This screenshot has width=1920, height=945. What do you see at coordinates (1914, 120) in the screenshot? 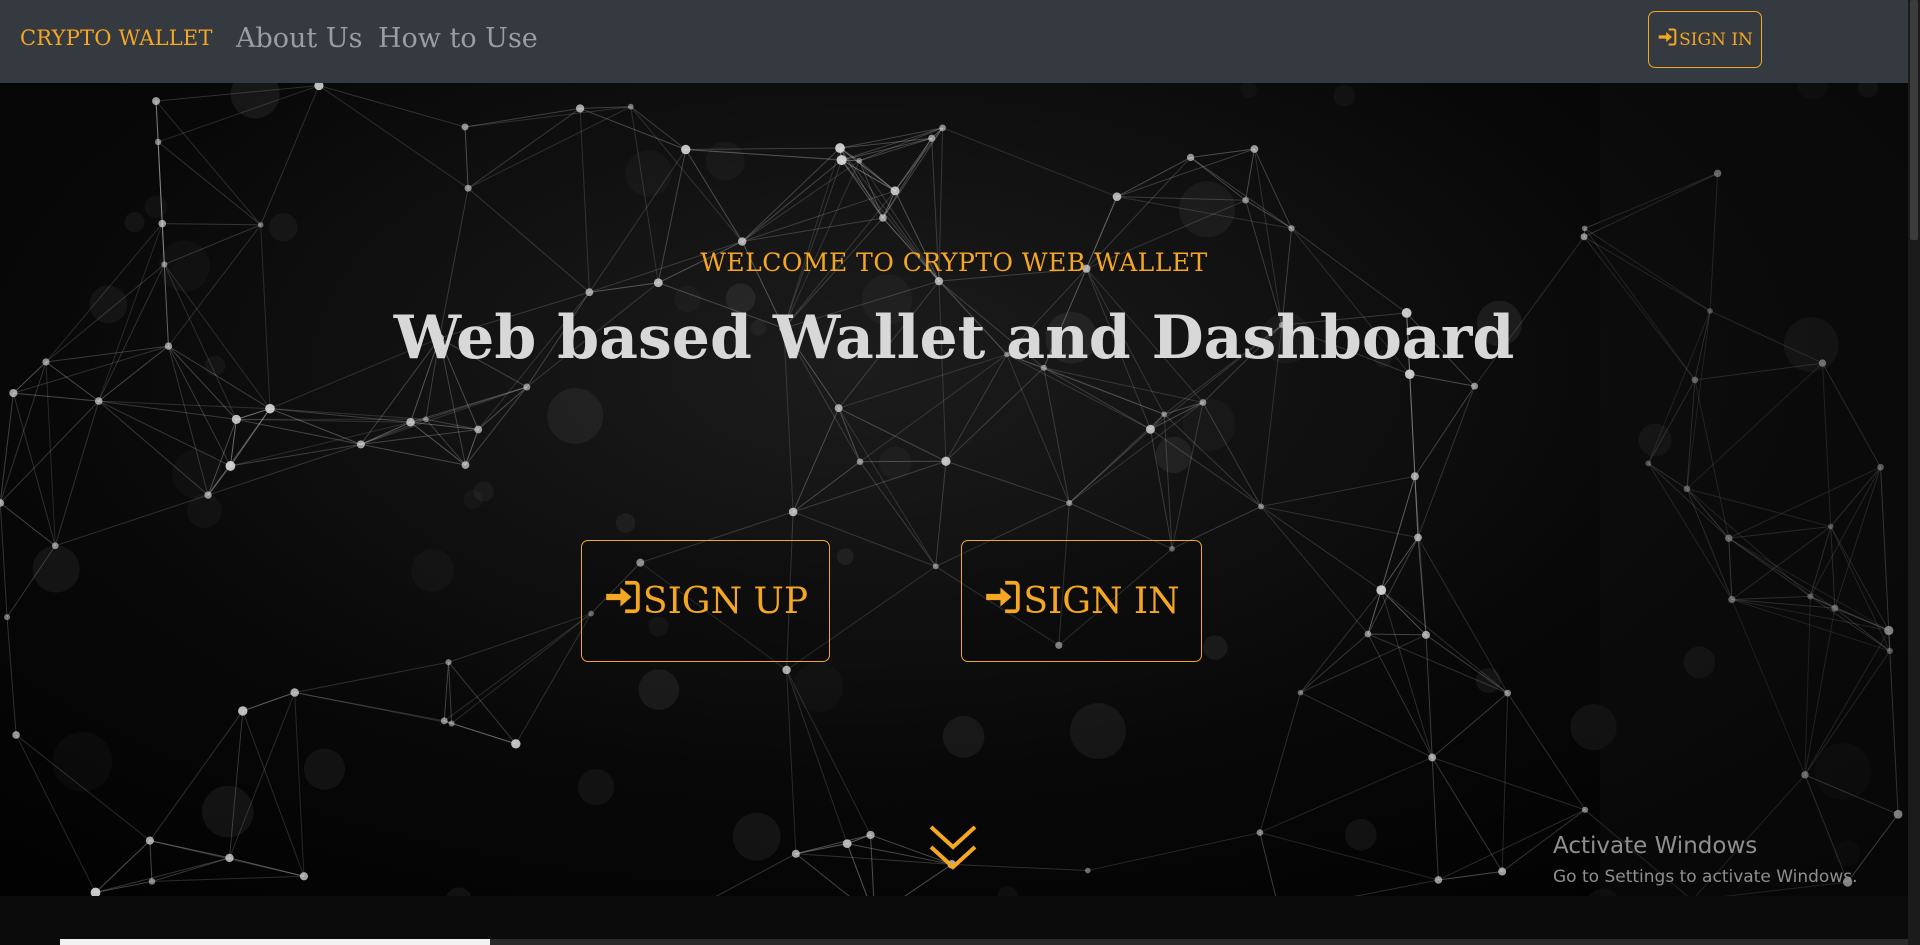
I see `scrollbar-thumb` at bounding box center [1914, 120].